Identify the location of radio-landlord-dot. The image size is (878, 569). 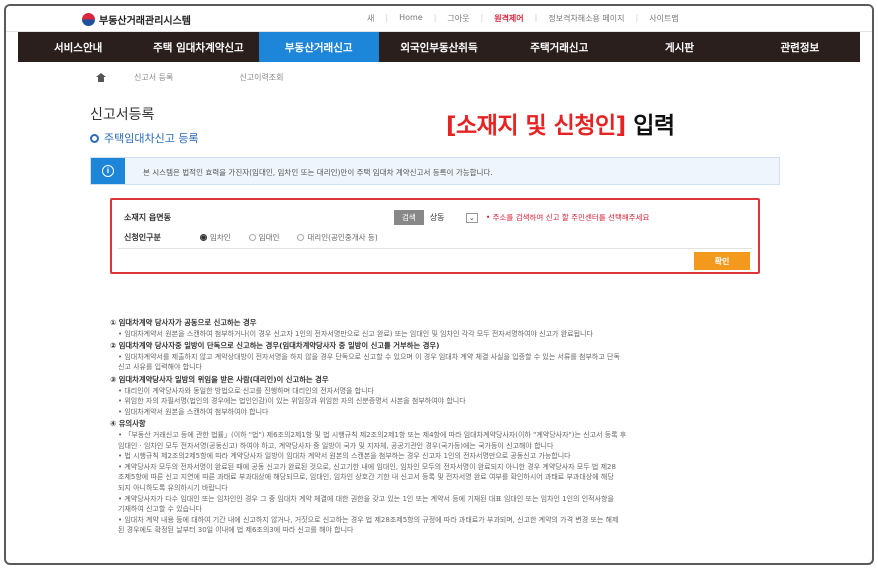
(252, 237).